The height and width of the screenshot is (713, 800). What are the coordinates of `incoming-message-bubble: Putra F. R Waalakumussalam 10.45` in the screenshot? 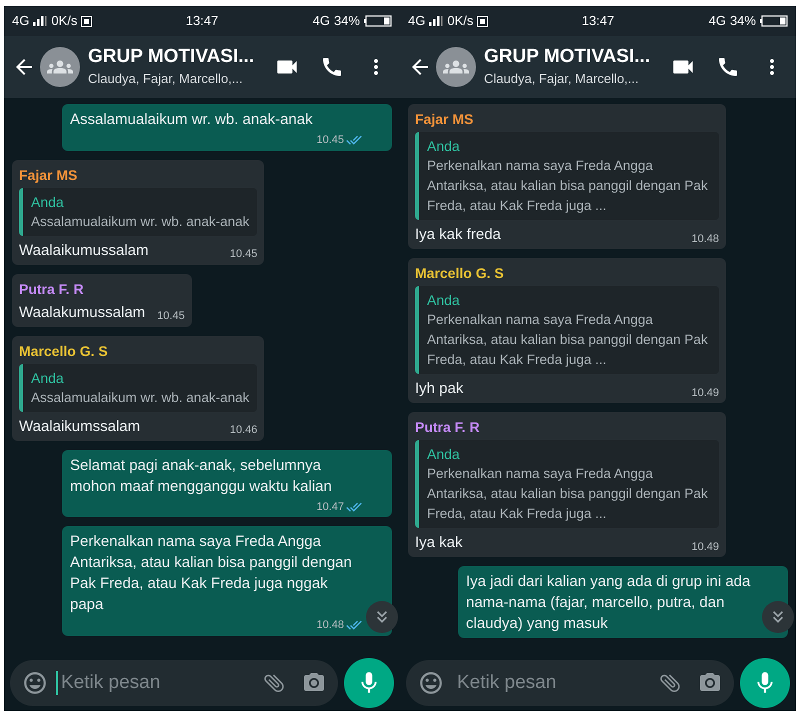 It's located at (102, 300).